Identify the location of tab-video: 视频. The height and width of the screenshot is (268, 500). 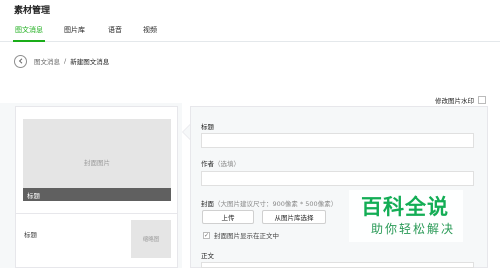
(150, 30).